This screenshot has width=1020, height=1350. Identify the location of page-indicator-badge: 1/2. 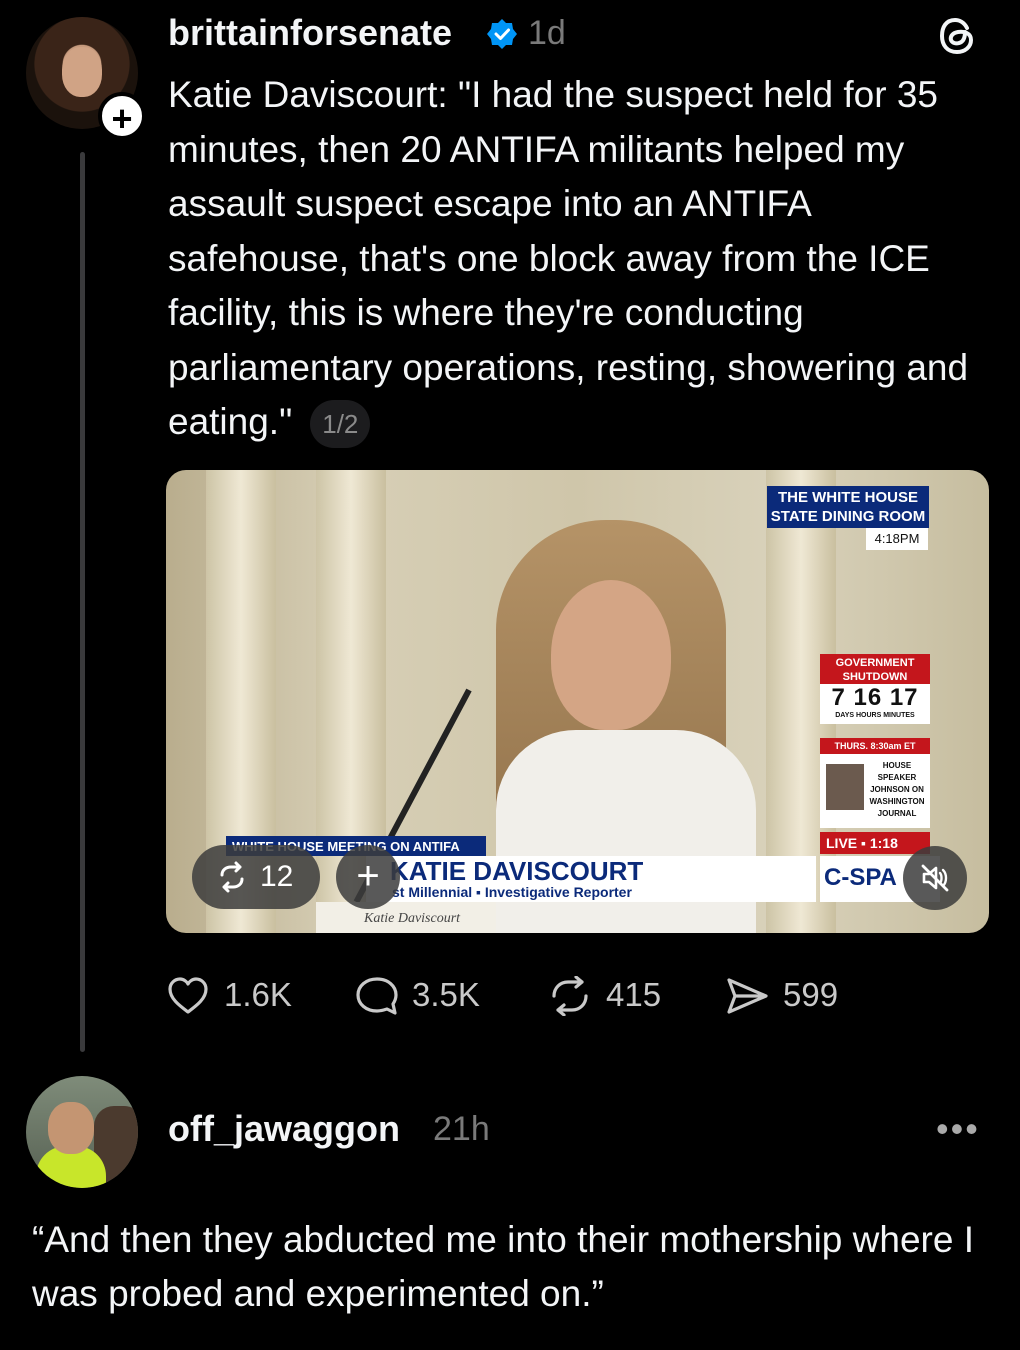
(340, 424).